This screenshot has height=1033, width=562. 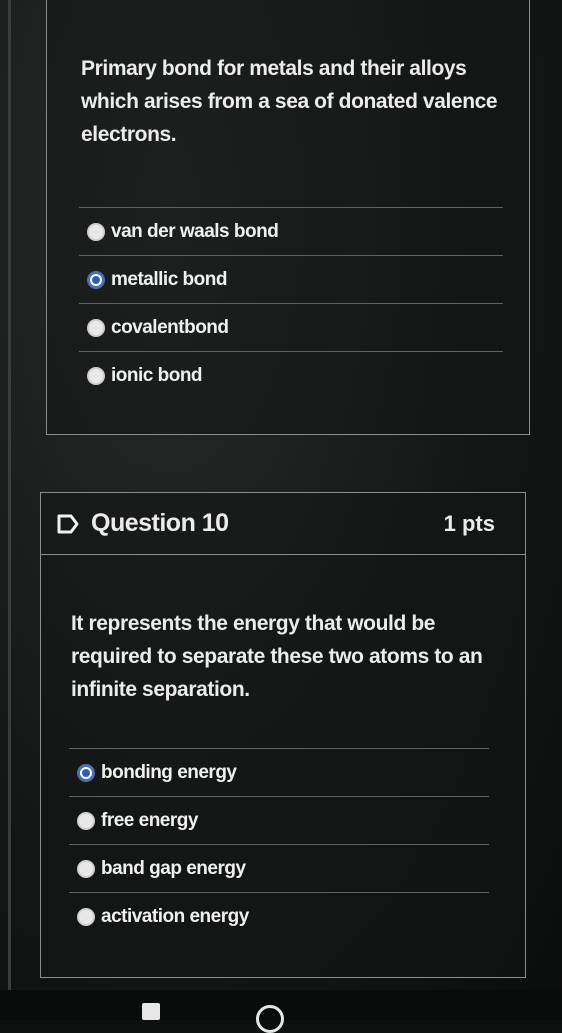 I want to click on left-edge-divider, so click(x=9, y=510).